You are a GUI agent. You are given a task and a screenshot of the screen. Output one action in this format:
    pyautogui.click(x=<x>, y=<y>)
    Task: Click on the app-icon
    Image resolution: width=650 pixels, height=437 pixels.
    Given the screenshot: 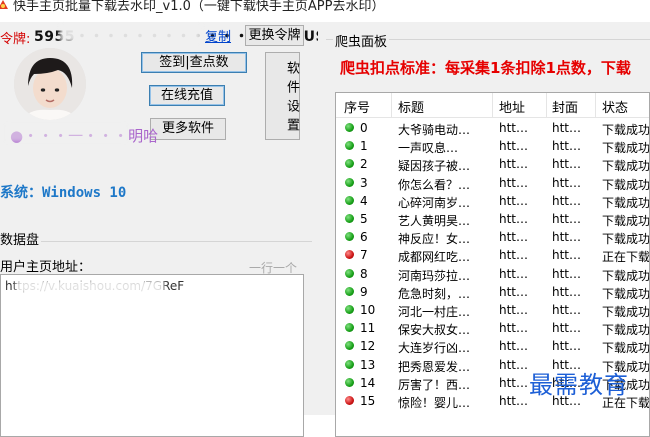 What is the action you would take?
    pyautogui.click(x=4, y=4)
    